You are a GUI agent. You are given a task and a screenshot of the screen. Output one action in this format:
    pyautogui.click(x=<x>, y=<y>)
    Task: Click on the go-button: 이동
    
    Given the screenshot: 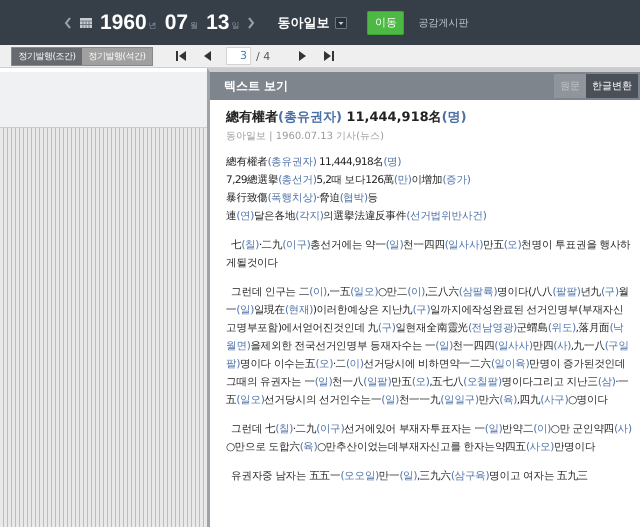 What is the action you would take?
    pyautogui.click(x=385, y=22)
    